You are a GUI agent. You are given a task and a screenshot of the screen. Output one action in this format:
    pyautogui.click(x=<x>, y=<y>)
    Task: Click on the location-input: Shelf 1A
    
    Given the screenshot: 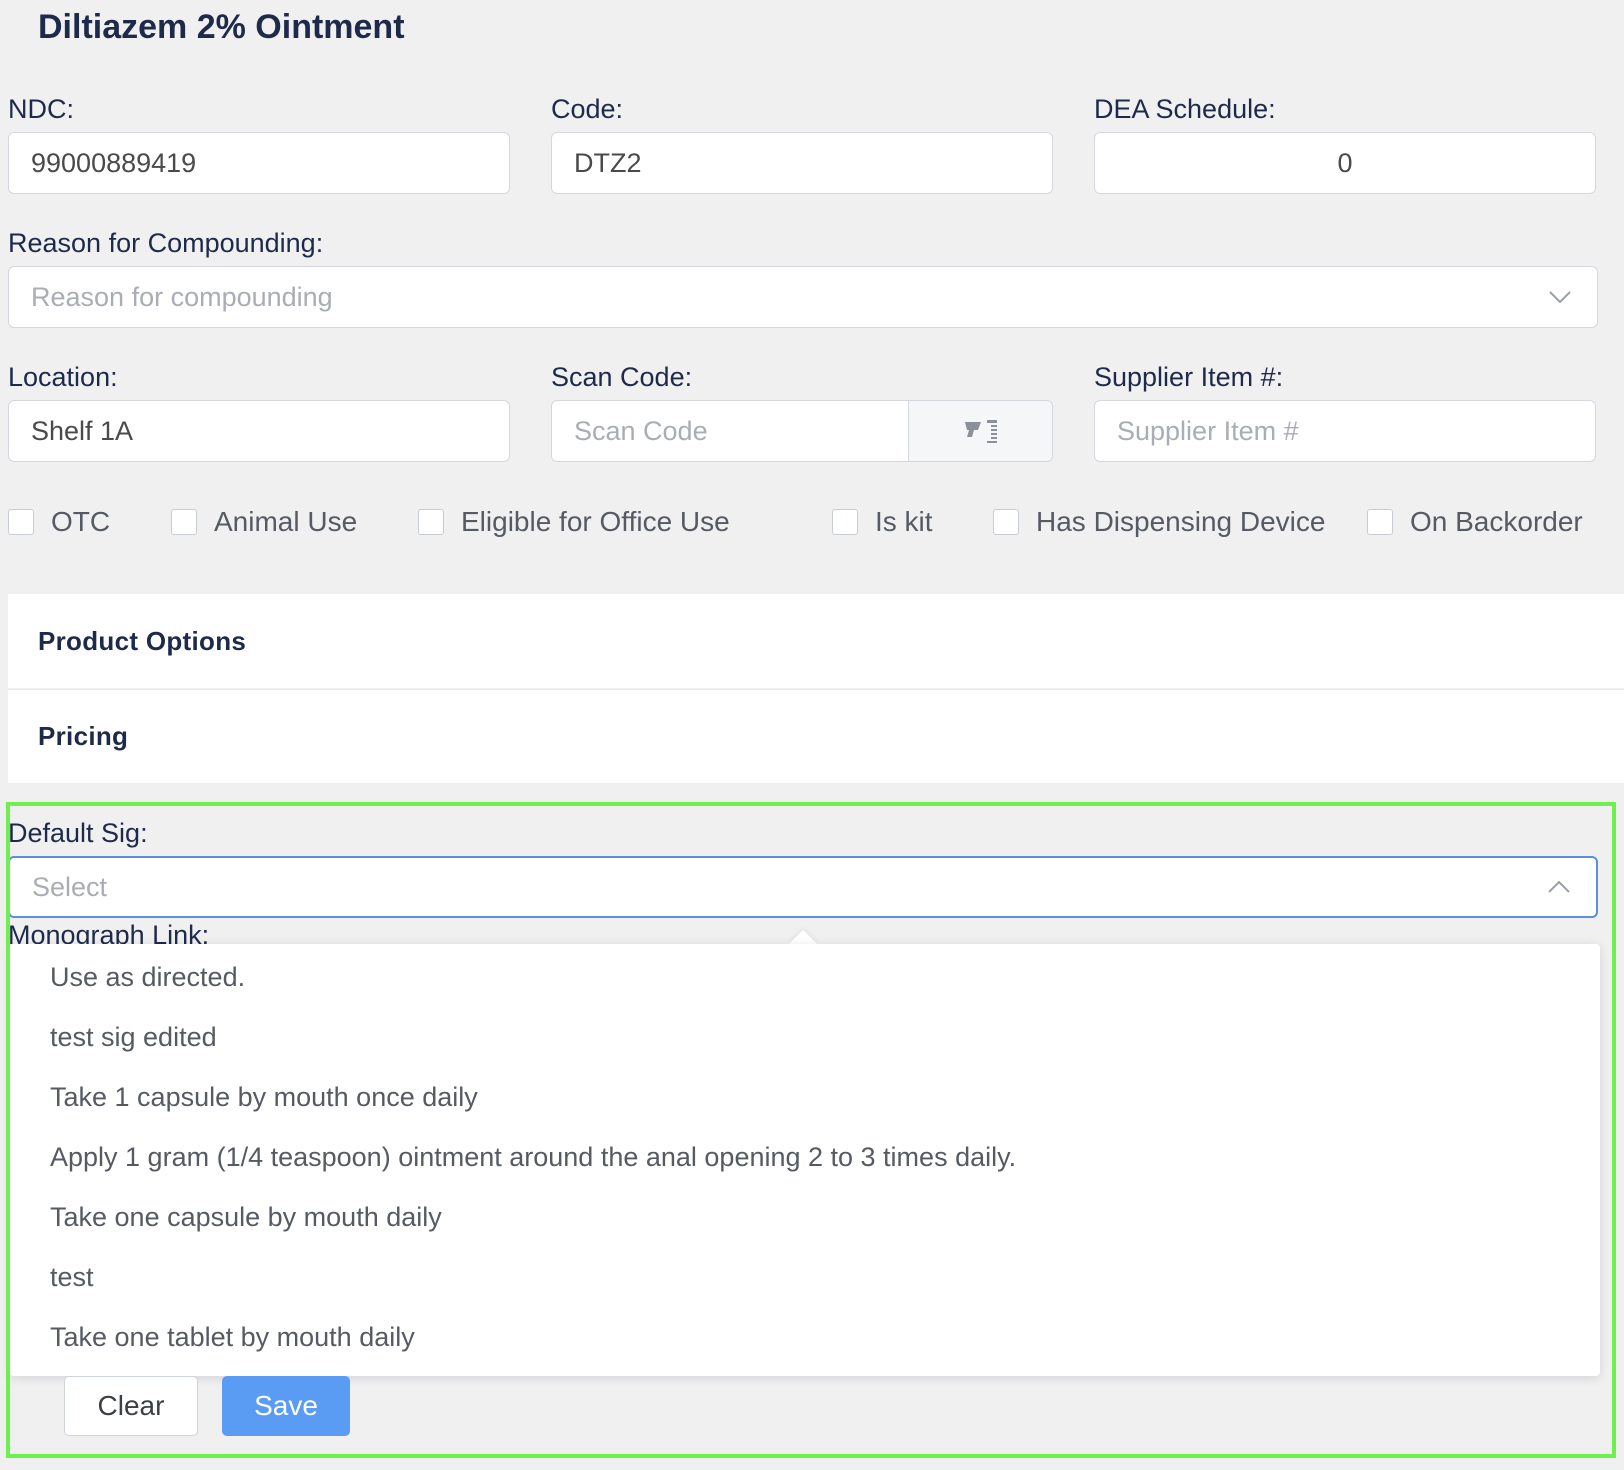 What is the action you would take?
    pyautogui.click(x=259, y=431)
    